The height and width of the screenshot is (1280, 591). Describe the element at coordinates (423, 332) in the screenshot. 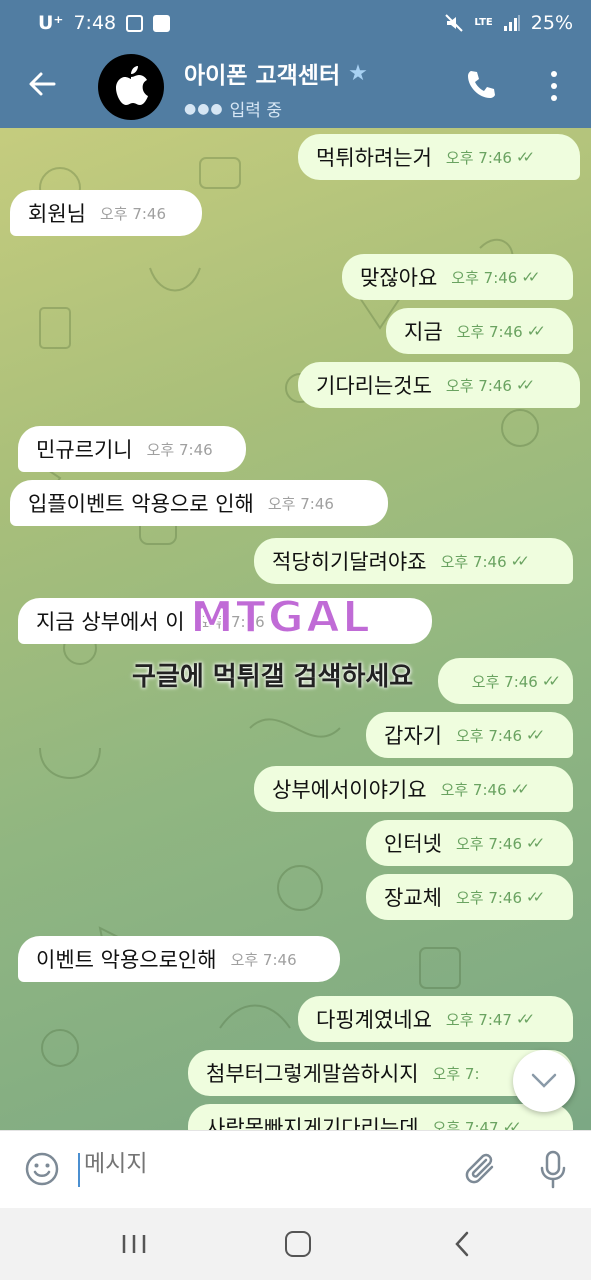

I see `message-text: 지금` at that location.